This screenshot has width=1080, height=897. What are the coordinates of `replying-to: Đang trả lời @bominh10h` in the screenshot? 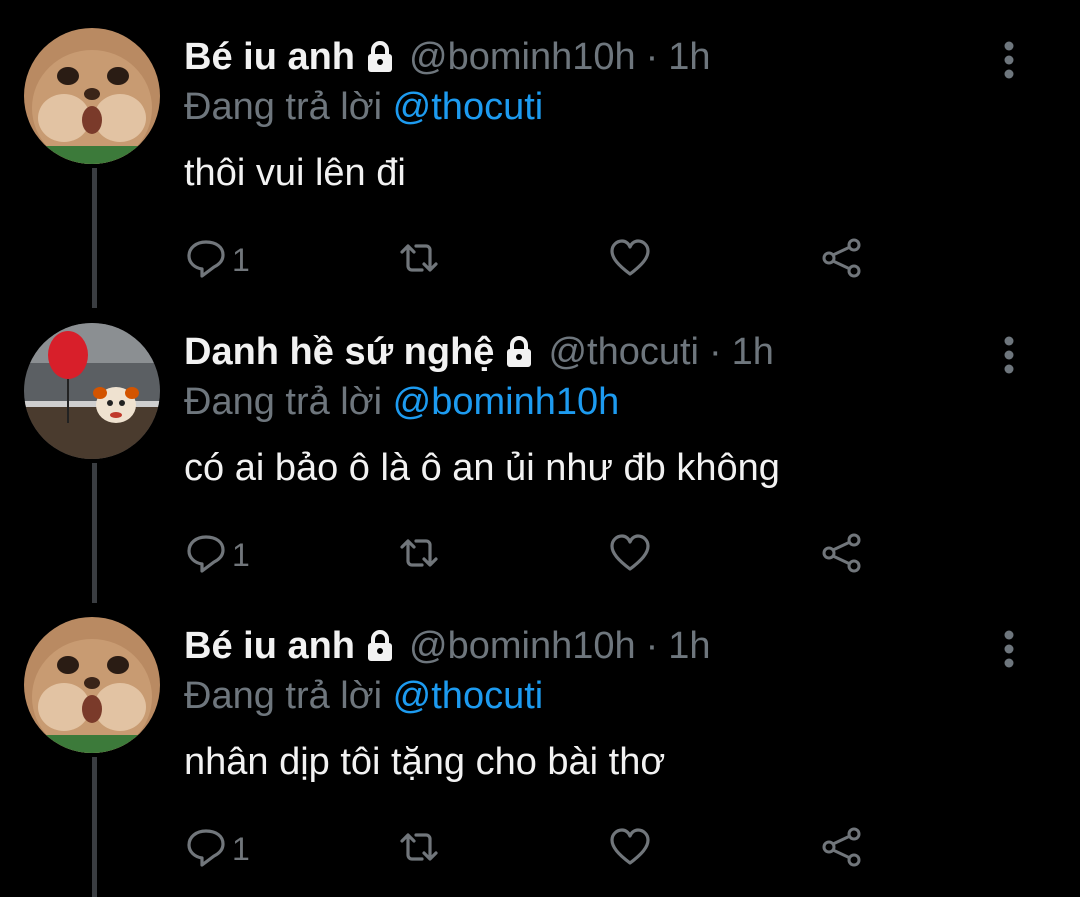 It's located at (401, 402).